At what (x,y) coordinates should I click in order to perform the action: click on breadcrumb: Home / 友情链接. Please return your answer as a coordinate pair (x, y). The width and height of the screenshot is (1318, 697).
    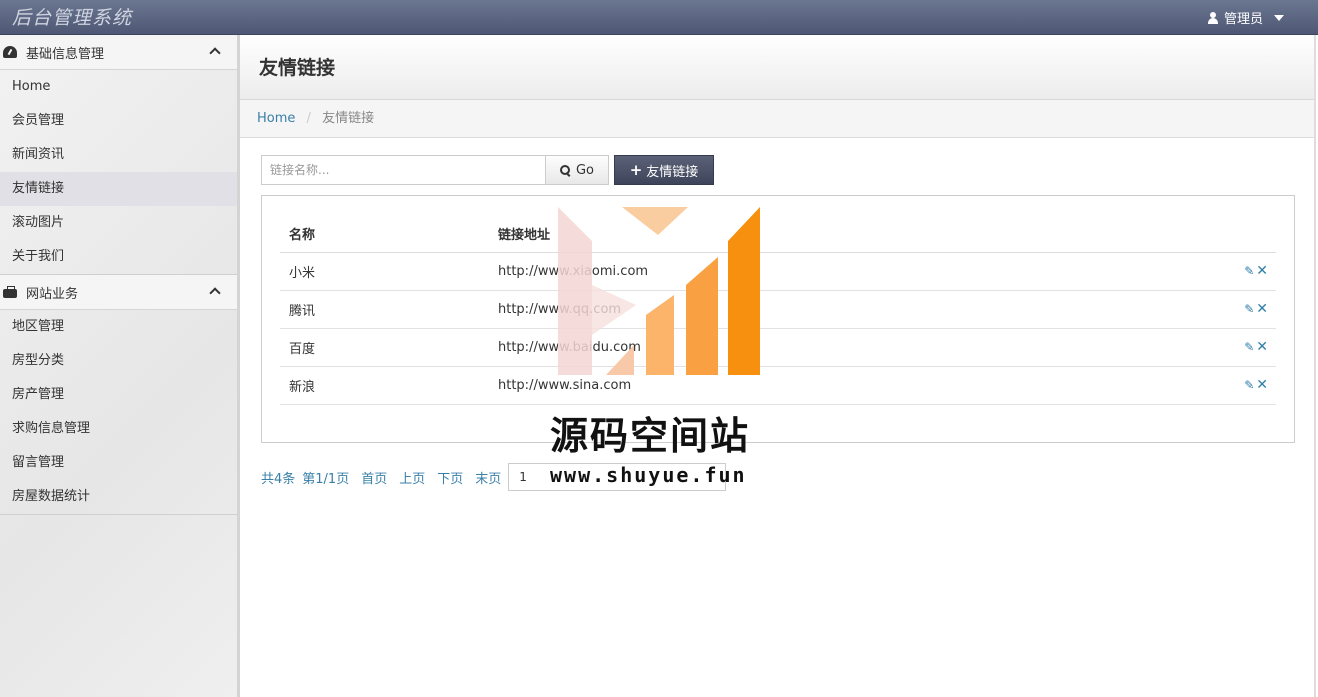
    Looking at the image, I should click on (777, 119).